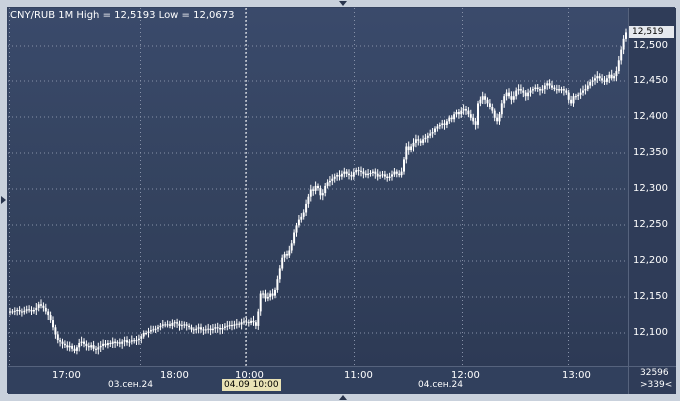 This screenshot has width=680, height=401. I want to click on price-tick-label: 12,500, so click(650, 45).